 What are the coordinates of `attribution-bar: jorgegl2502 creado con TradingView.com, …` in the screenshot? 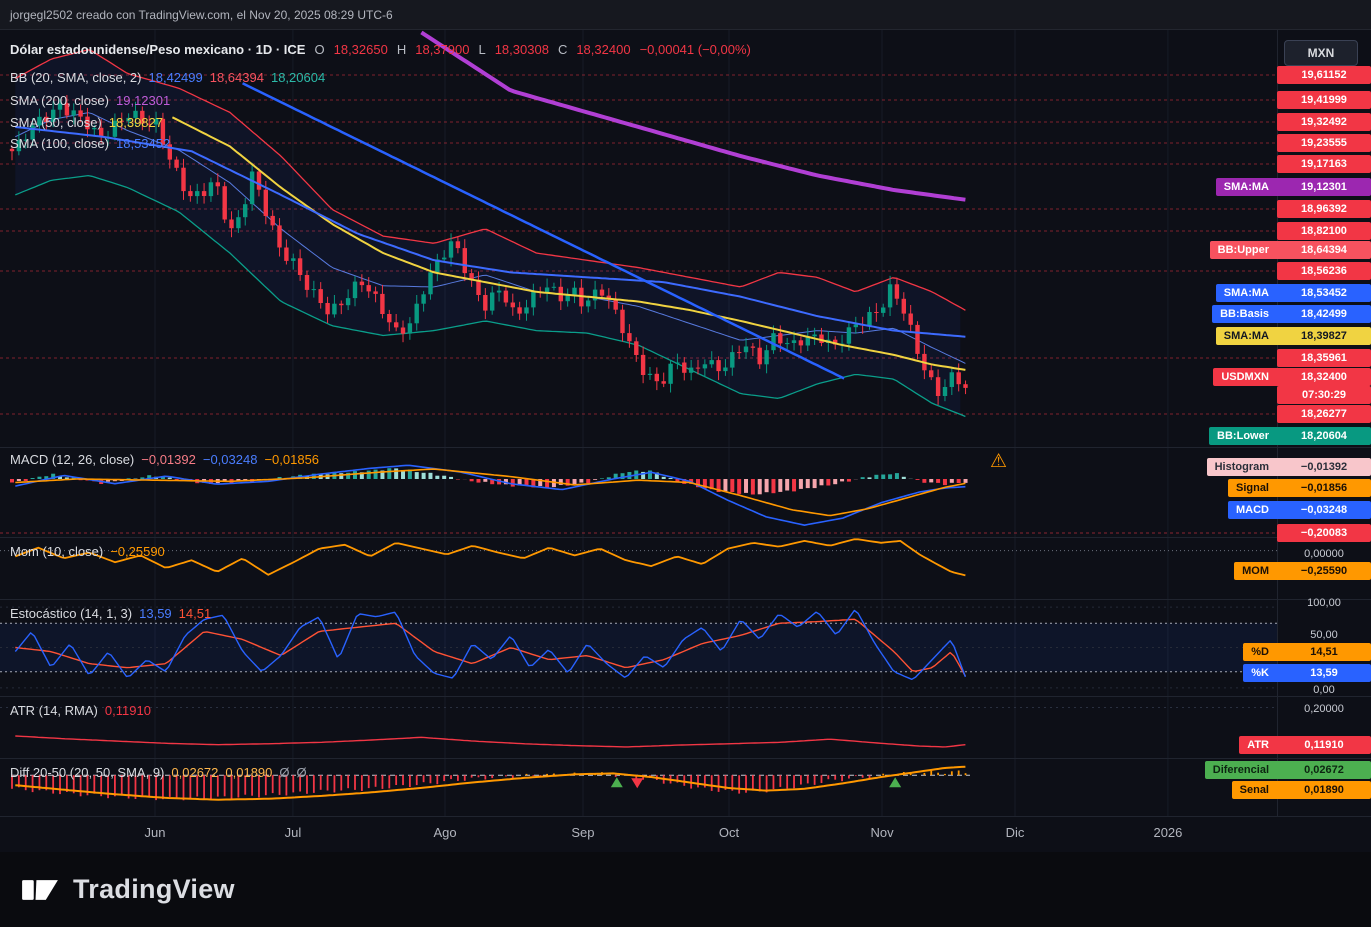 It's located at (685, 15).